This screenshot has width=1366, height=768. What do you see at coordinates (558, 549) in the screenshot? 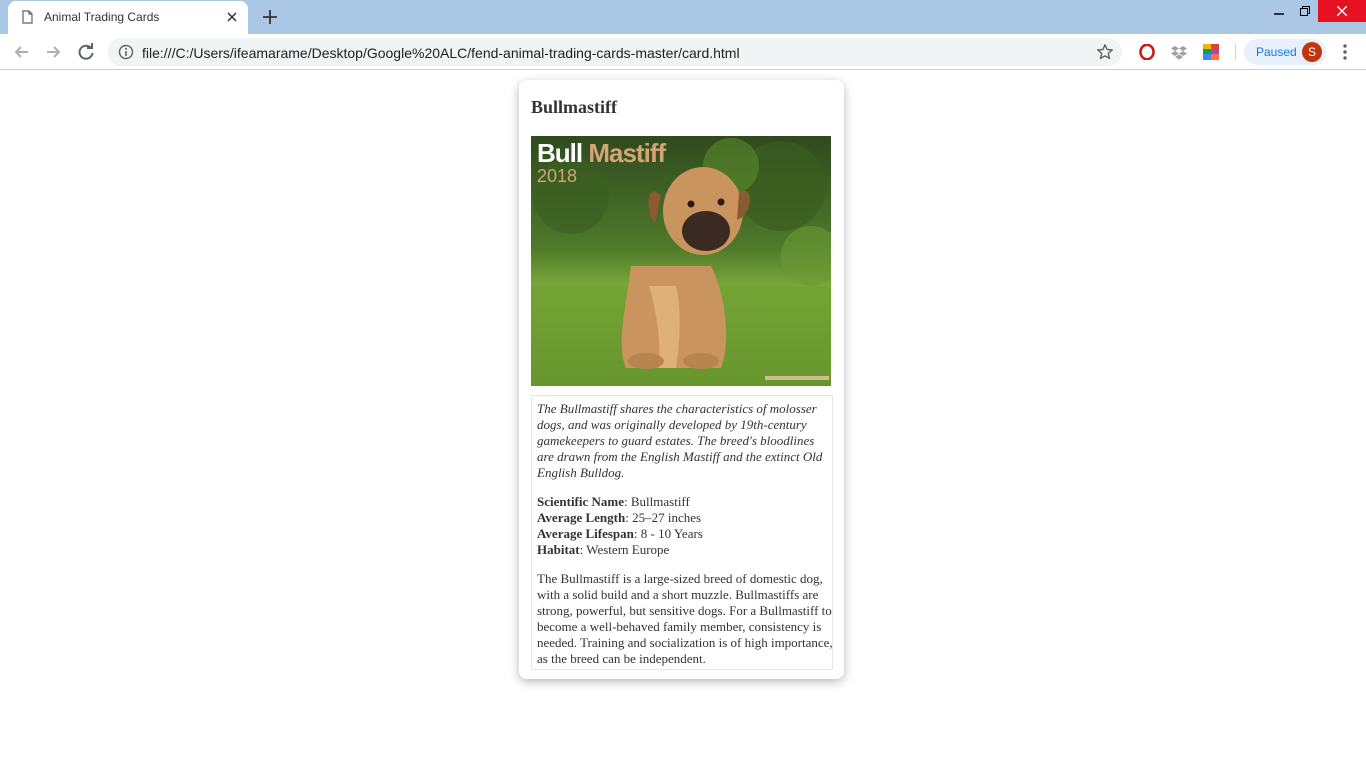
I see `fact-label: Habitat` at bounding box center [558, 549].